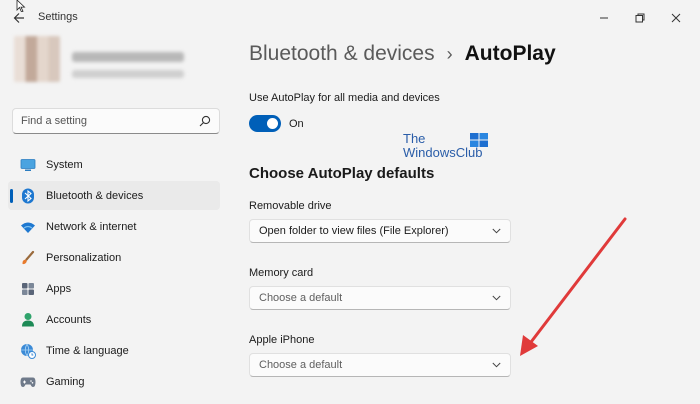  Describe the element at coordinates (114, 164) in the screenshot. I see `sidebar-item-system: System` at that location.